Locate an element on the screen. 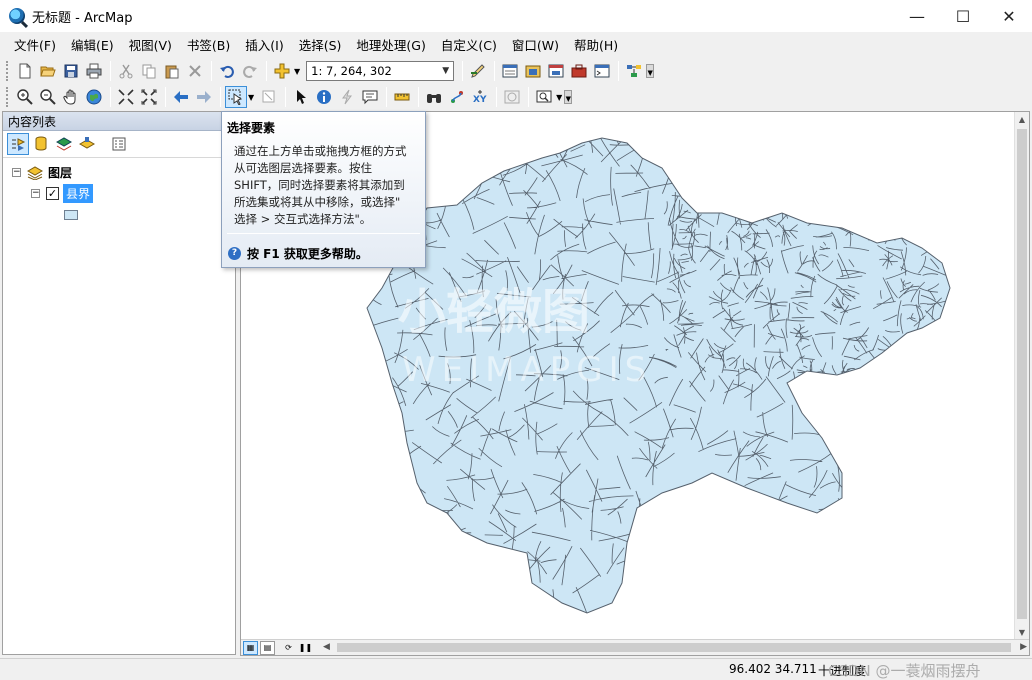  menu-selection: 选择(S) is located at coordinates (320, 44).